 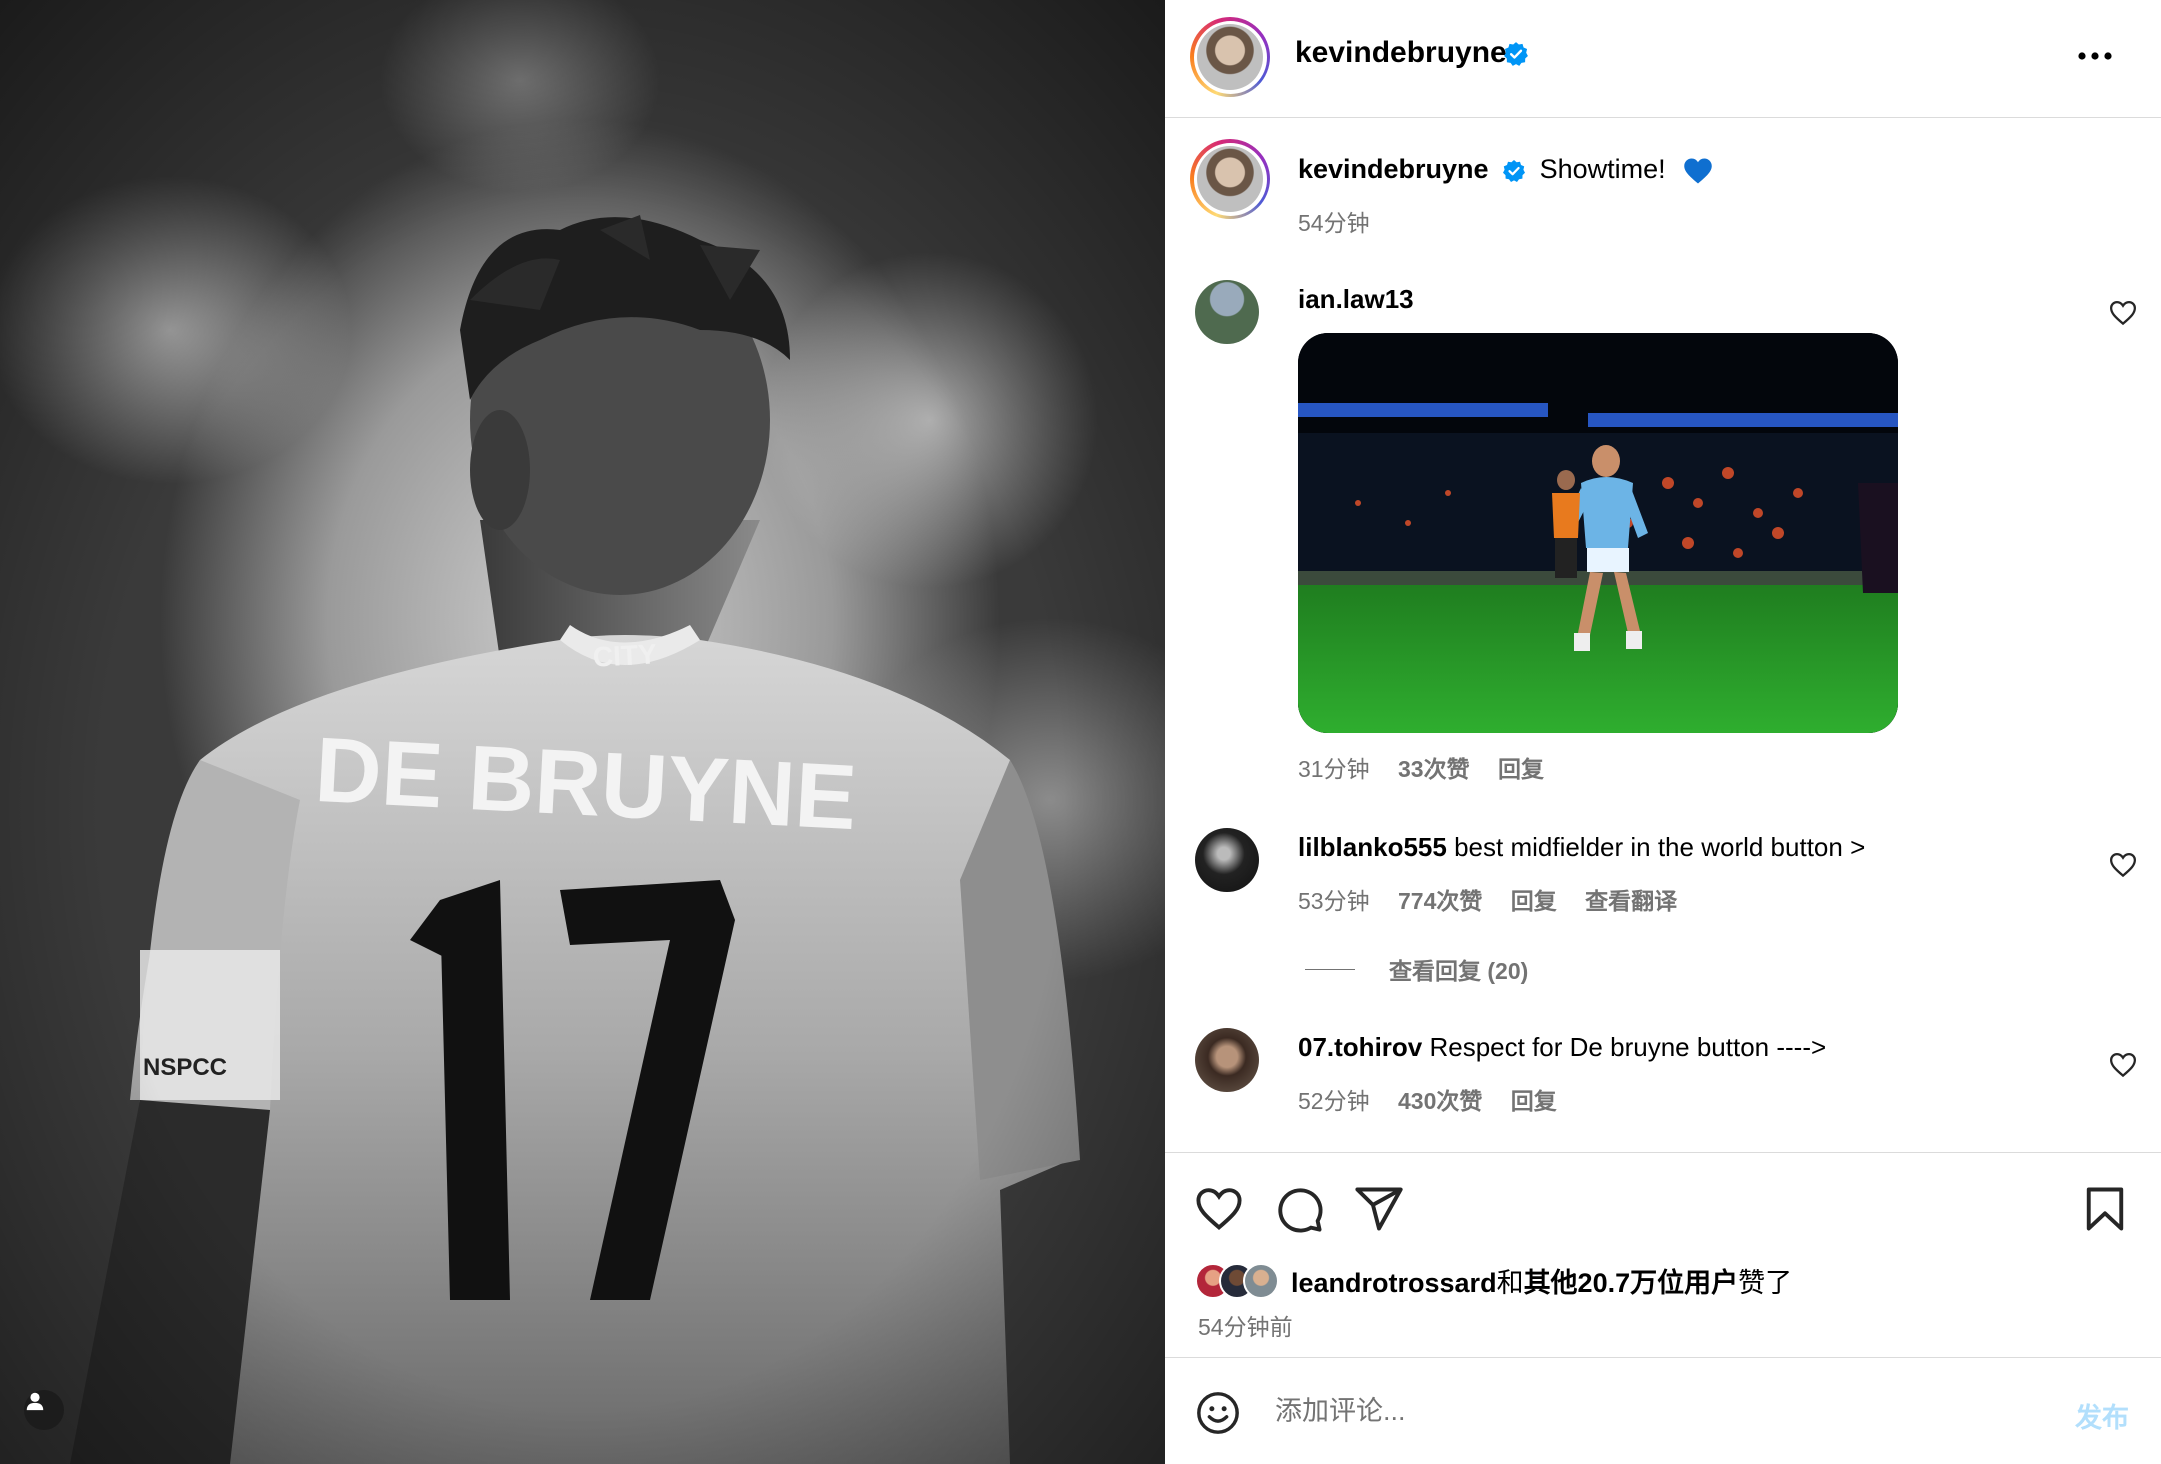 What do you see at coordinates (35, 1401) in the screenshot?
I see `user-icon` at bounding box center [35, 1401].